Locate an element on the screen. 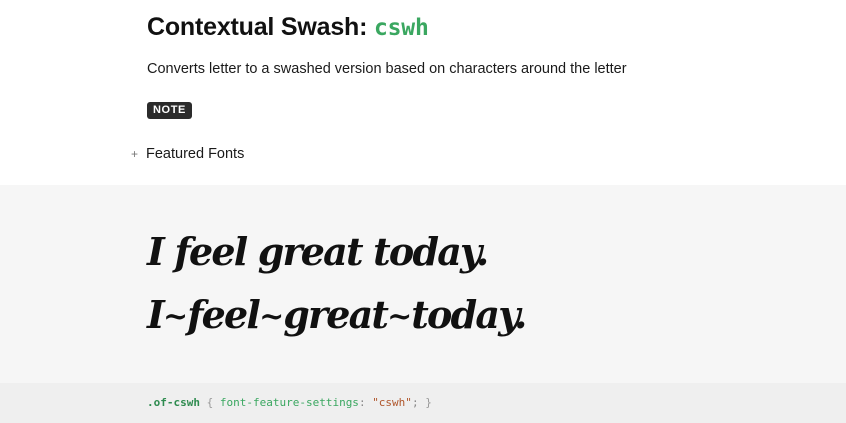  title-text: Contextual Swash: is located at coordinates (257, 27).